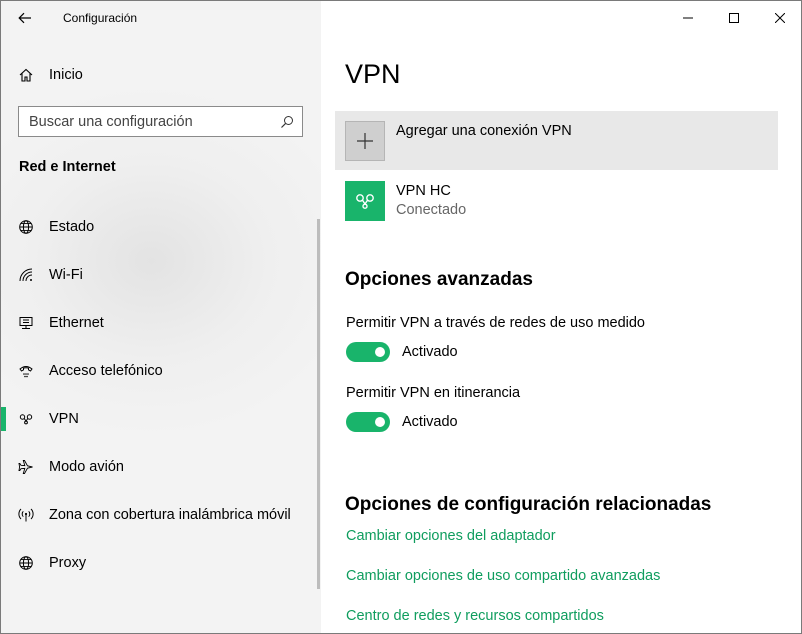  I want to click on search-placeholder: Buscar una configuración, so click(111, 121).